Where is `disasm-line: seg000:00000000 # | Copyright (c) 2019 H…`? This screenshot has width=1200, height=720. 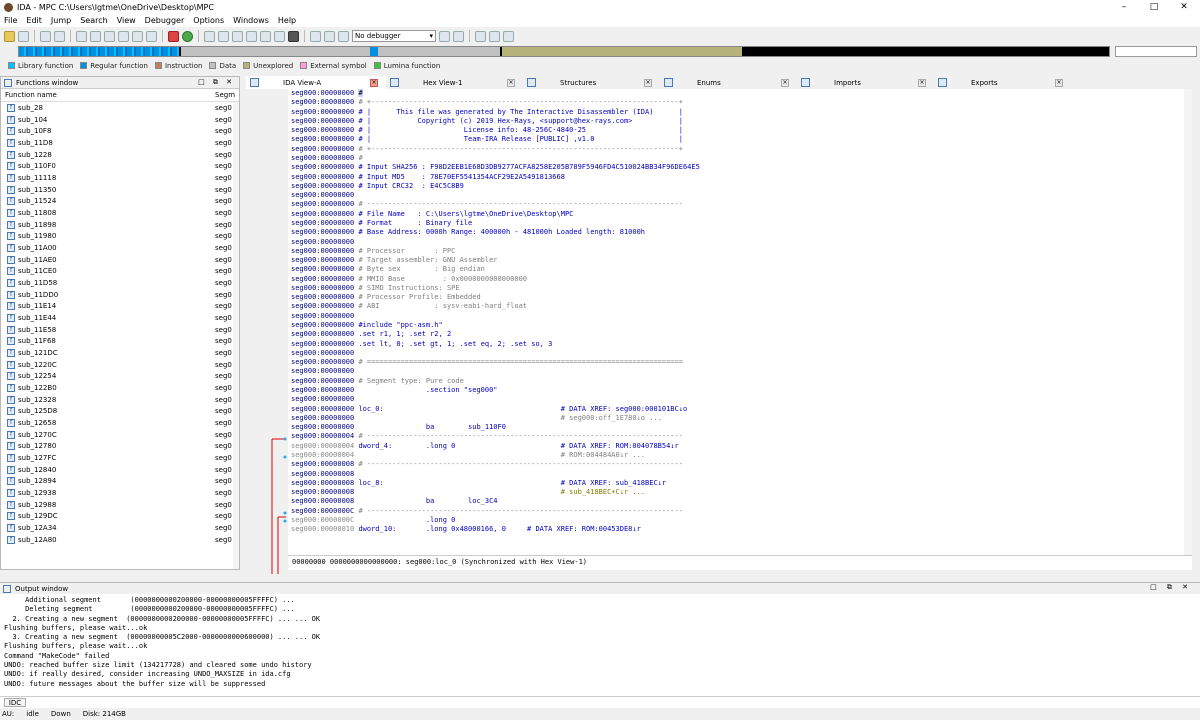 disasm-line: seg000:00000000 # | Copyright (c) 2019 H… is located at coordinates (740, 121).